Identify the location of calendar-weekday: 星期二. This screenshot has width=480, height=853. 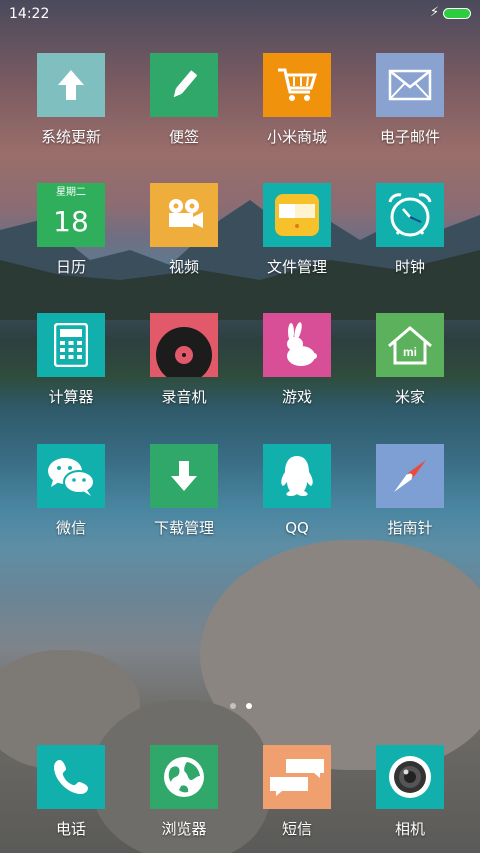
(71, 192).